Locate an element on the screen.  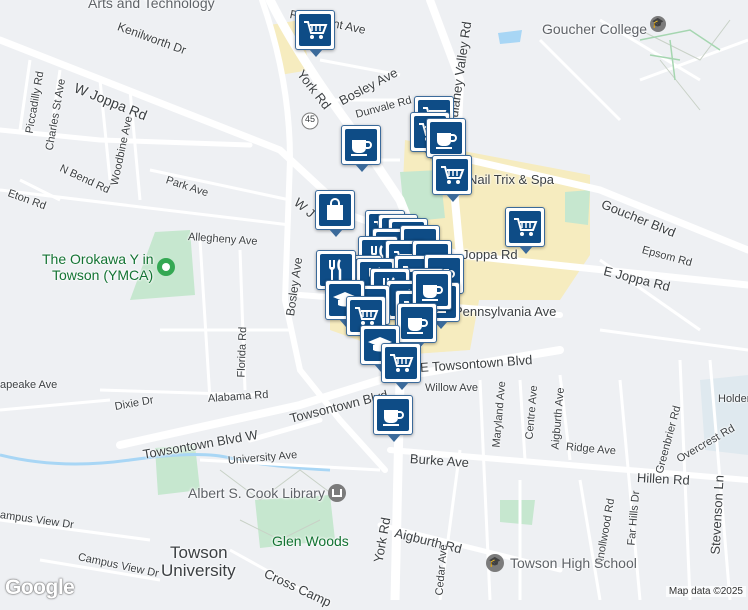
shopping-bag-icon is located at coordinates (335, 210).